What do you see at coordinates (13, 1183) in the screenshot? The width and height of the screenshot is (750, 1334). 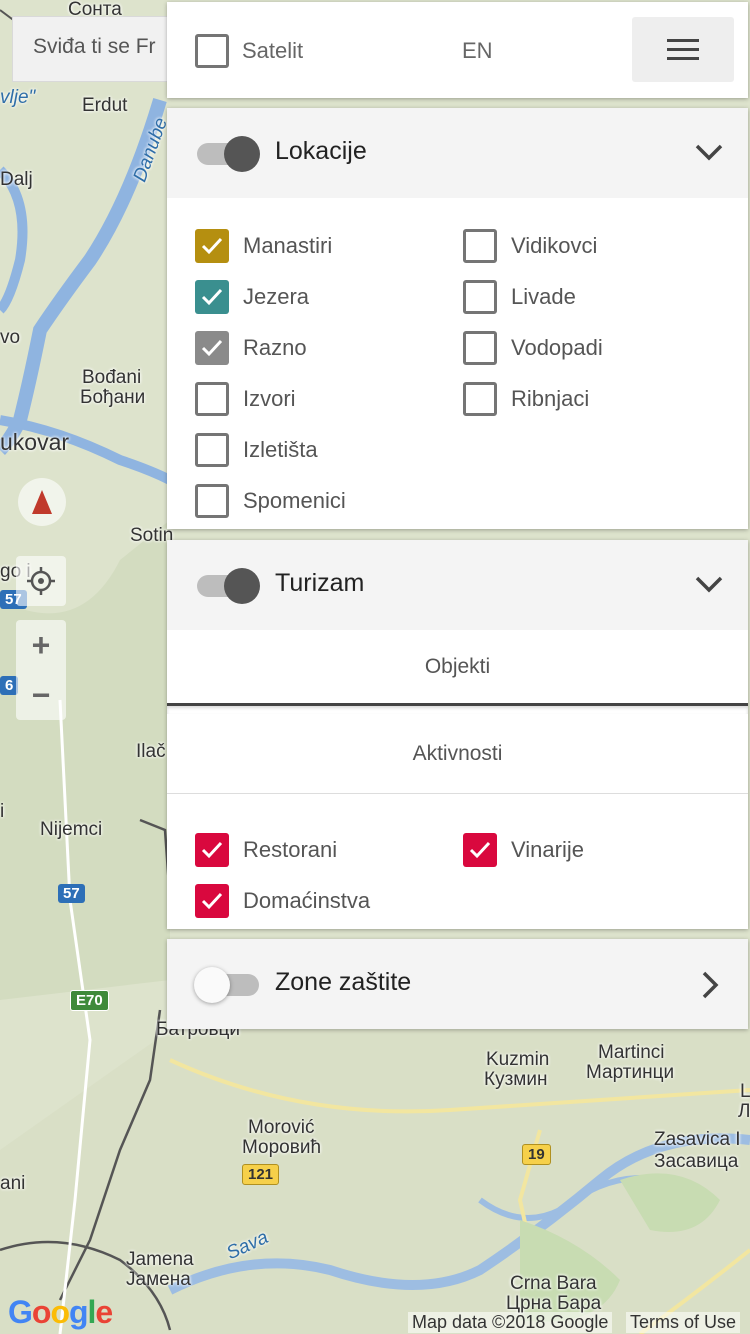 I see `map-label-ani: ani` at bounding box center [13, 1183].